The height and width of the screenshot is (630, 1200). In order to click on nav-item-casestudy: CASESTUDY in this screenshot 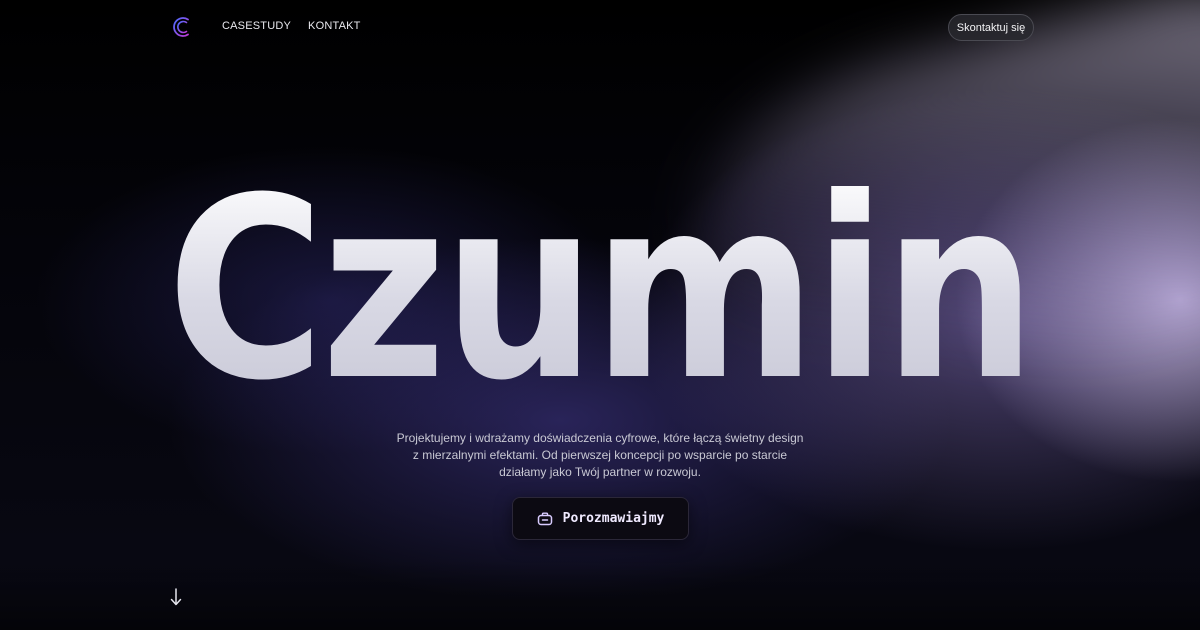, I will do `click(256, 26)`.